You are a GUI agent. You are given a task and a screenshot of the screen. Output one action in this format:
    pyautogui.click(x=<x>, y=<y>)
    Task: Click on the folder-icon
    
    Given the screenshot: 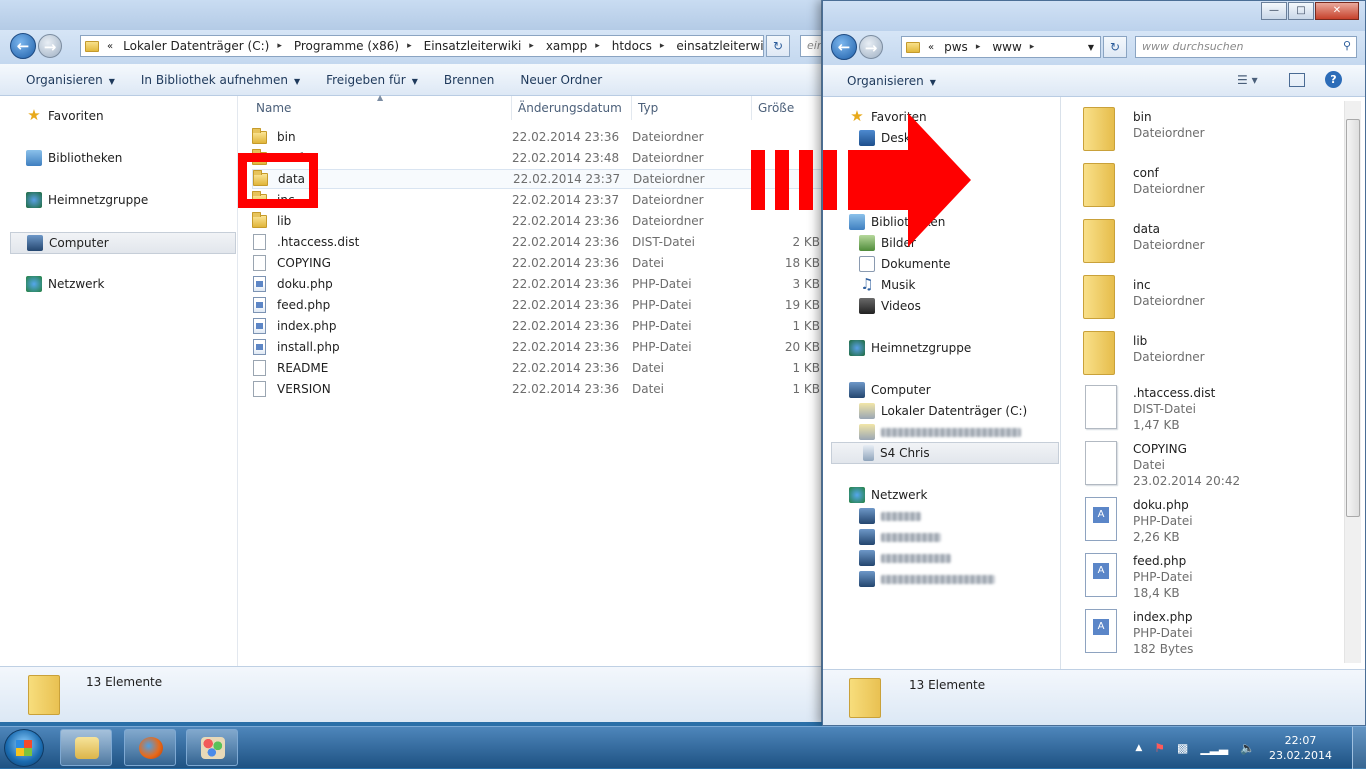 What is the action you would take?
    pyautogui.click(x=44, y=695)
    